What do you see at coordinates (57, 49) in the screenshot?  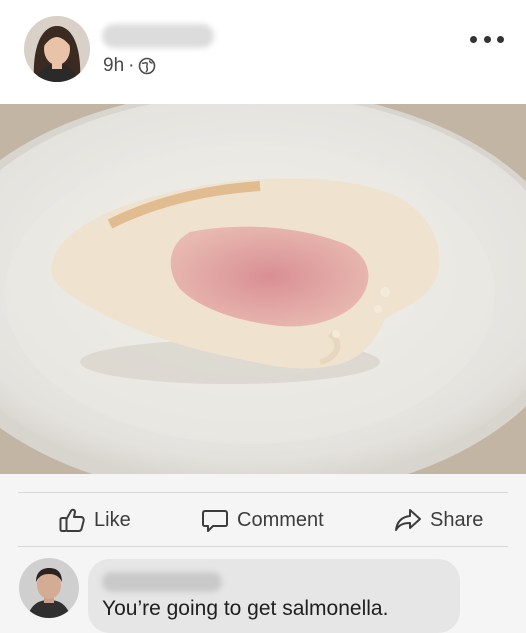 I see `author-avatar` at bounding box center [57, 49].